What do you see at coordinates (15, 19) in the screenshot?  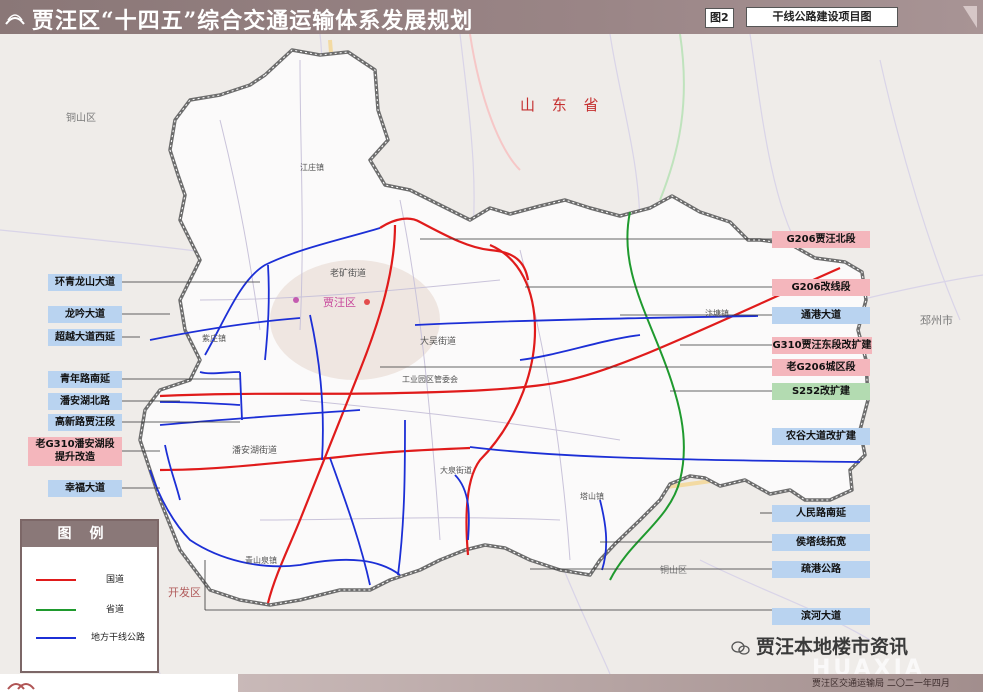 I see `decorative-book-icon` at bounding box center [15, 19].